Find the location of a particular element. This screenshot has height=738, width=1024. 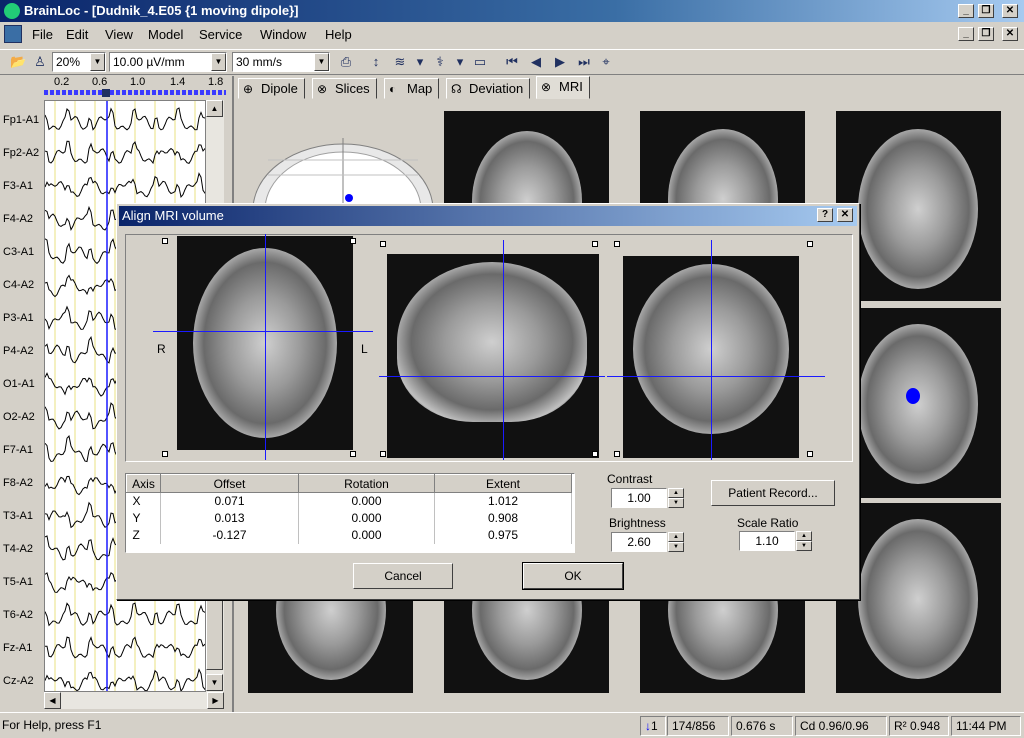

prev-page-icon: ◀ is located at coordinates (536, 62).